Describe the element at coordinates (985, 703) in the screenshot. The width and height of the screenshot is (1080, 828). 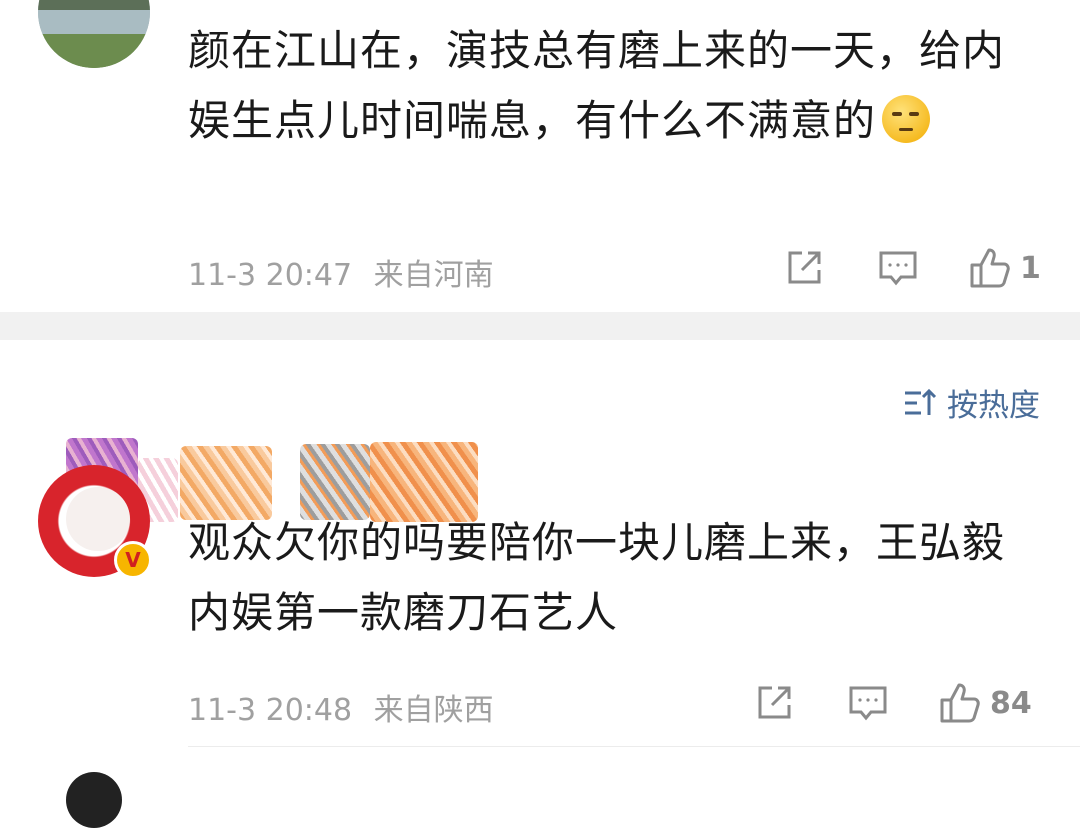
I see `like-button: 84` at that location.